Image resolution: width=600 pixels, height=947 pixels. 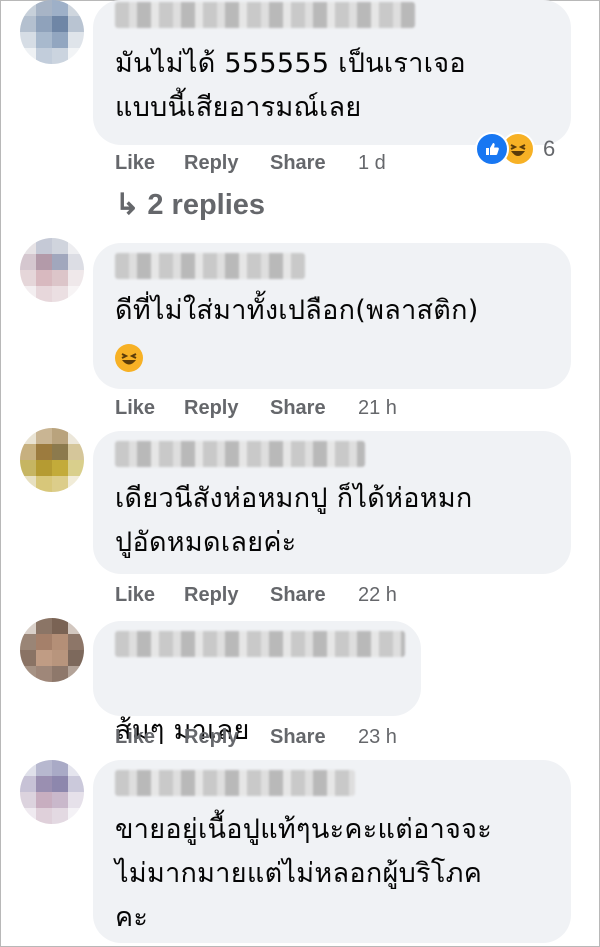 What do you see at coordinates (129, 358) in the screenshot?
I see `laughing-emoji-icon` at bounding box center [129, 358].